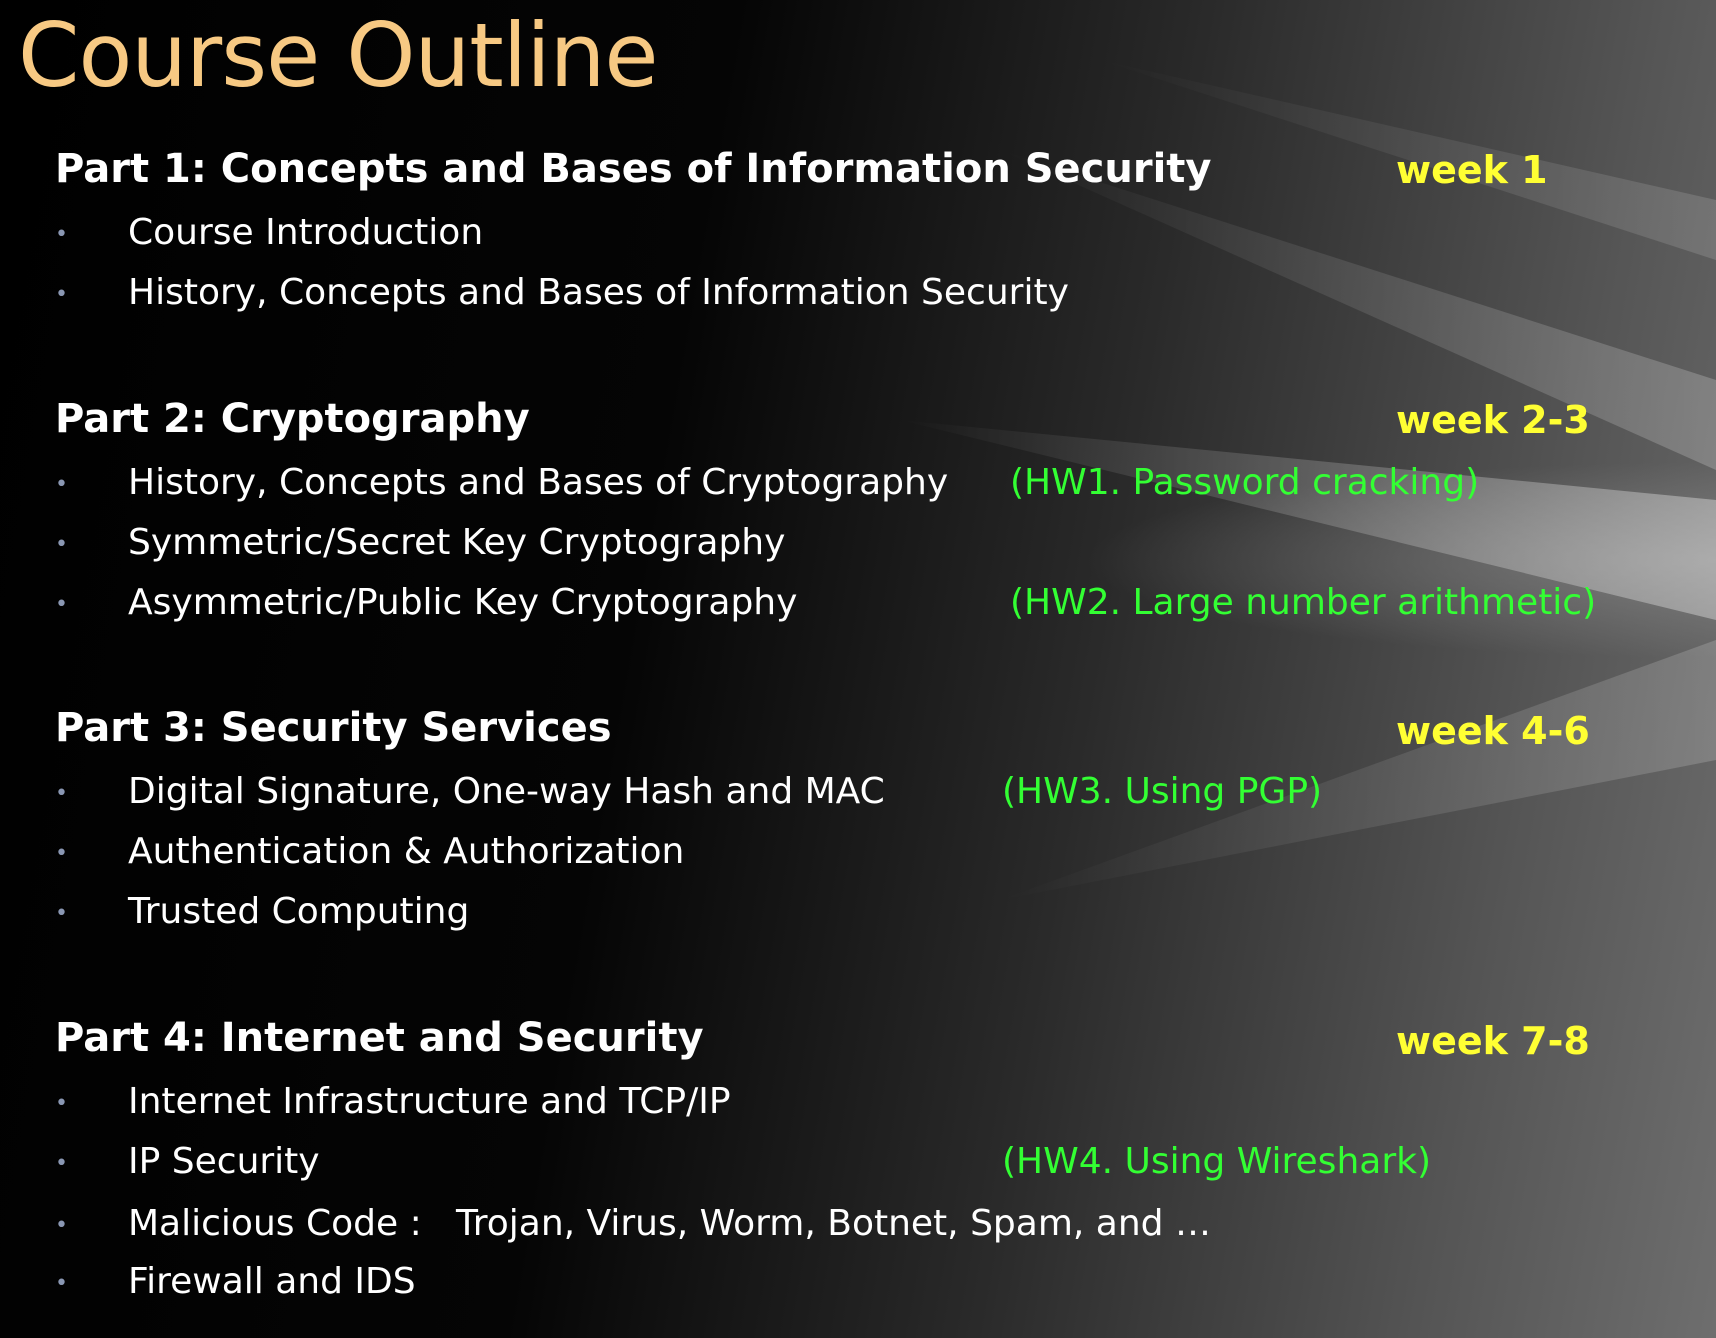 This screenshot has width=1716, height=1338. What do you see at coordinates (1493, 420) in the screenshot?
I see `part-2-week: week 2-3` at bounding box center [1493, 420].